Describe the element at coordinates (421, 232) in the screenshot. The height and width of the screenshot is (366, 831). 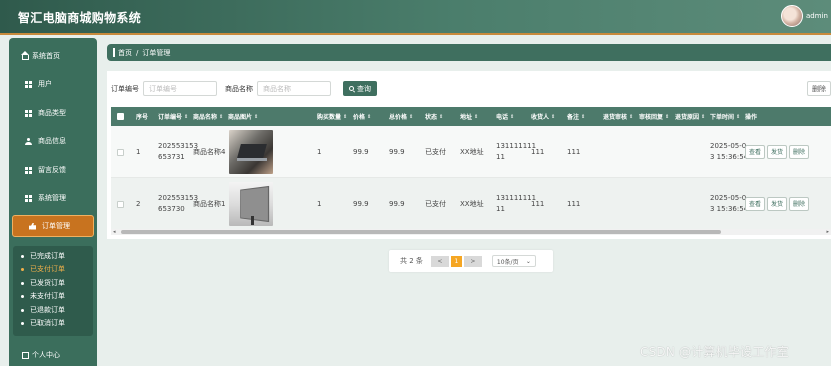
I see `scrollbar-thumb` at that location.